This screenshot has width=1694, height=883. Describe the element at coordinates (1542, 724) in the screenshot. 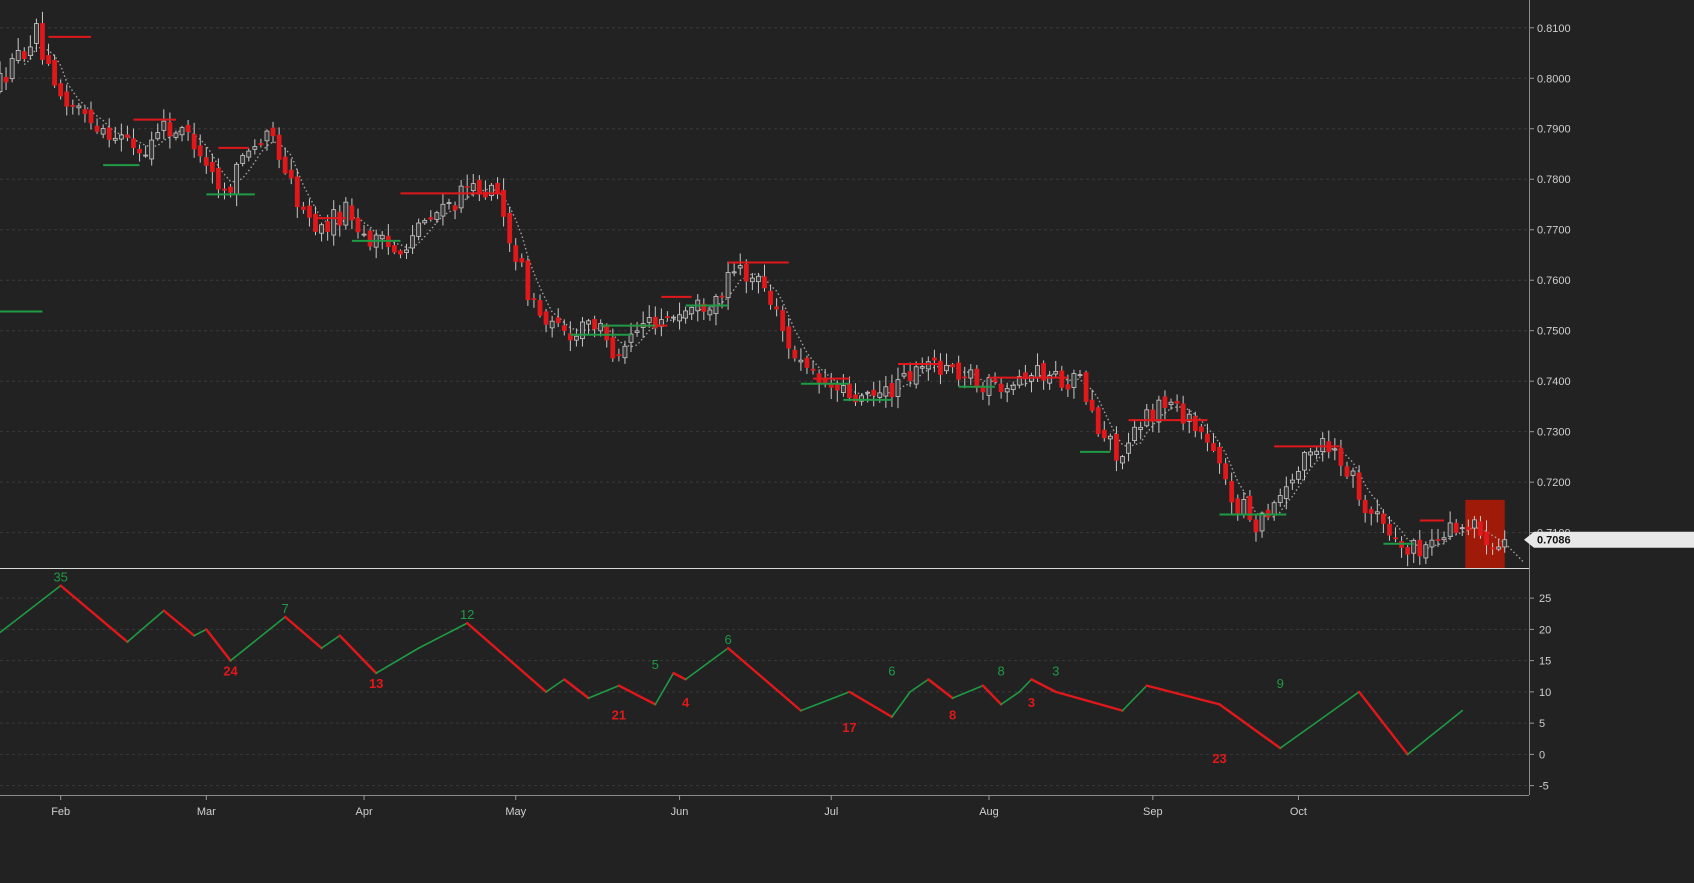

I see `zigzag-tick-label: 5` at that location.